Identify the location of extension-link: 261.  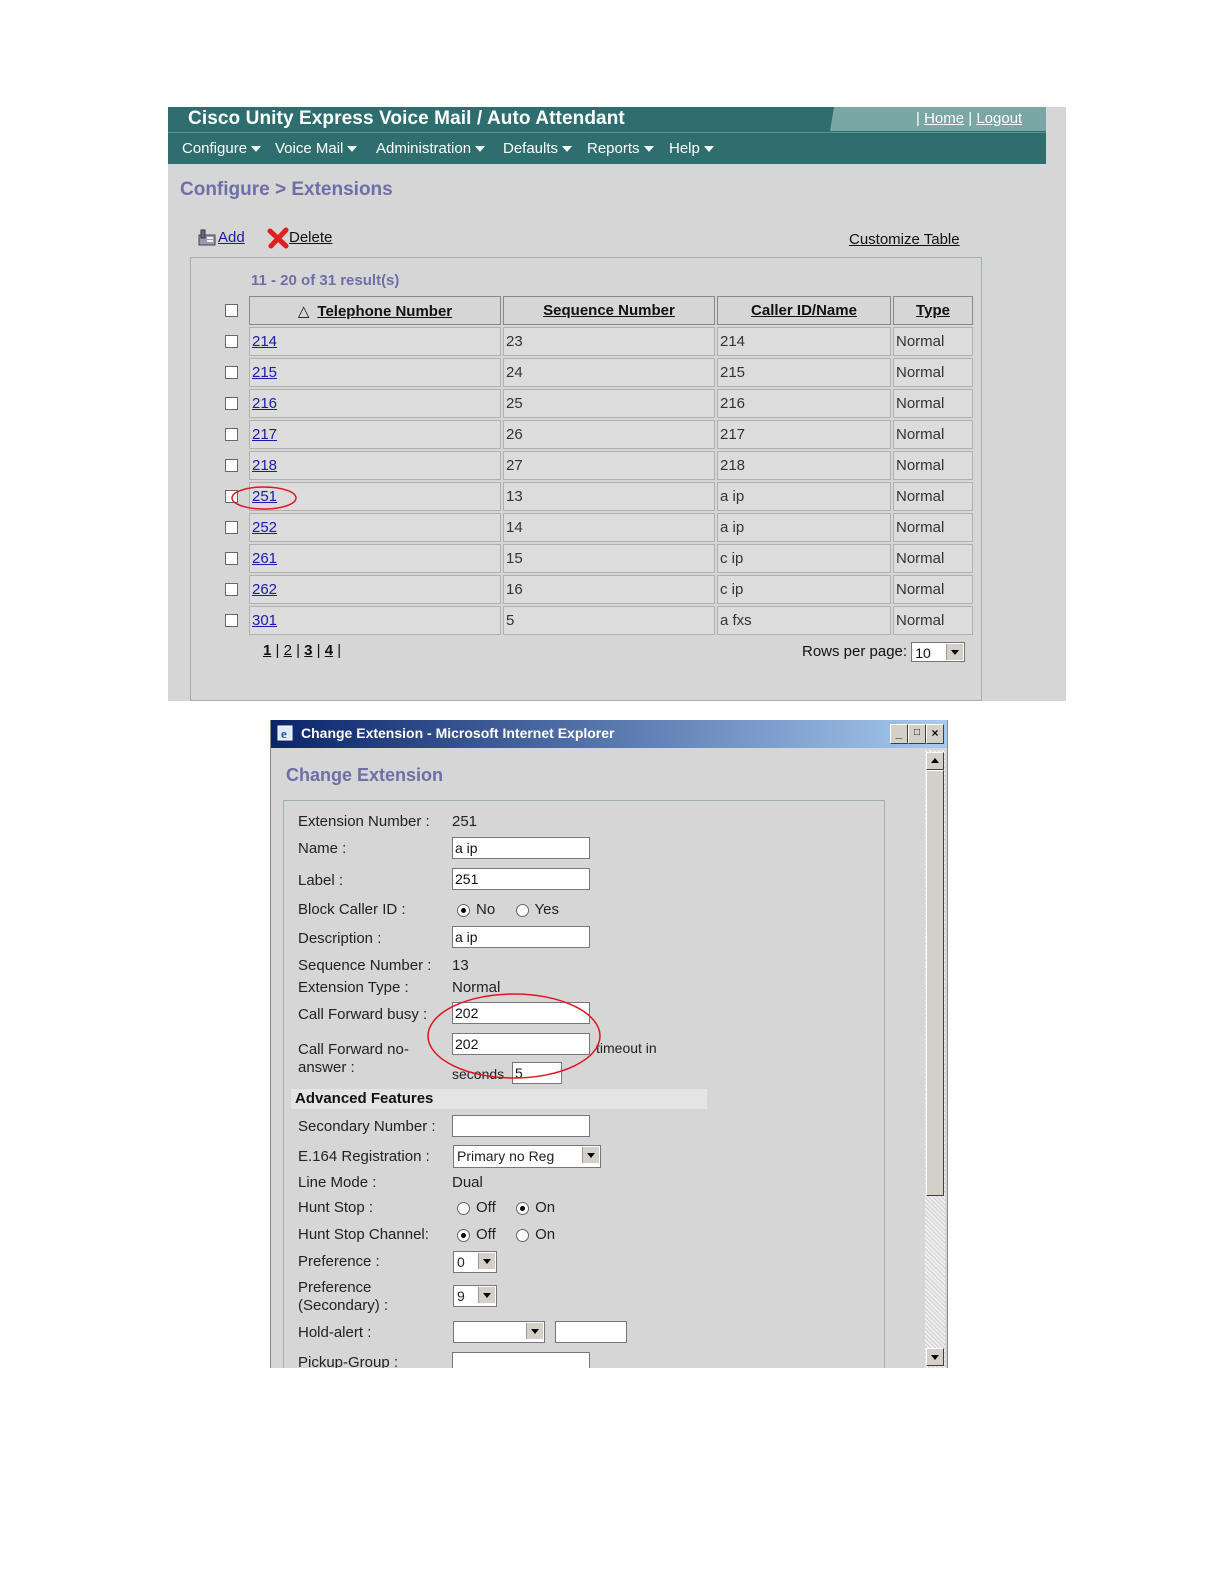
(264, 558).